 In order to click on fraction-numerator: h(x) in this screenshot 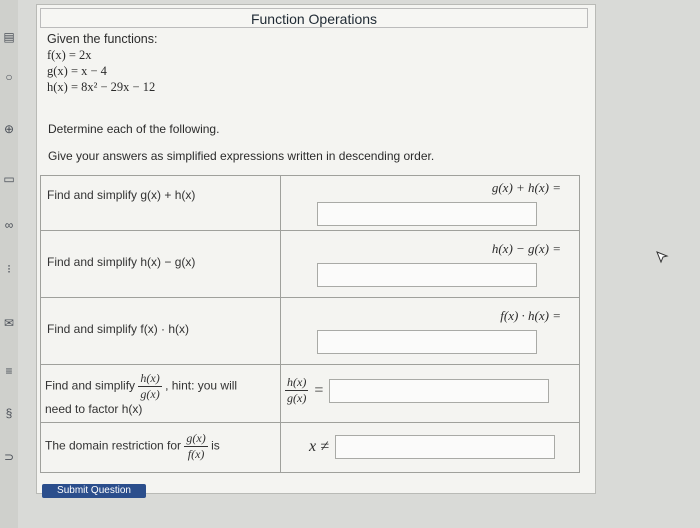, I will do `click(150, 379)`.